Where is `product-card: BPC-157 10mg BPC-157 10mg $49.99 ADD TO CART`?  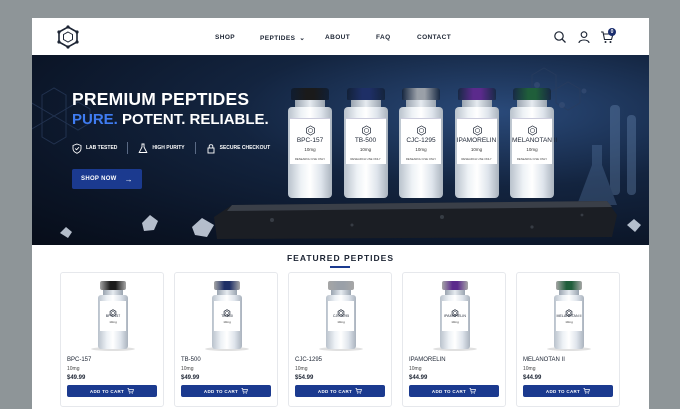
product-card: BPC-157 10mg BPC-157 10mg $49.99 ADD TO CART is located at coordinates (112, 339).